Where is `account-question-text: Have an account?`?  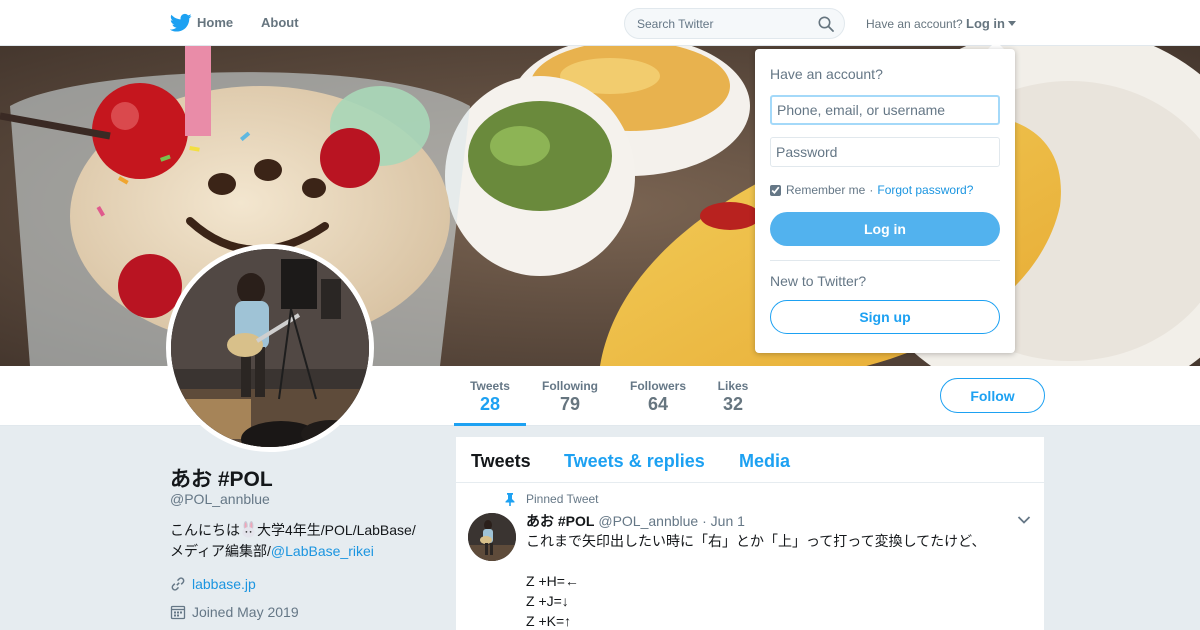 account-question-text: Have an account? is located at coordinates (914, 24).